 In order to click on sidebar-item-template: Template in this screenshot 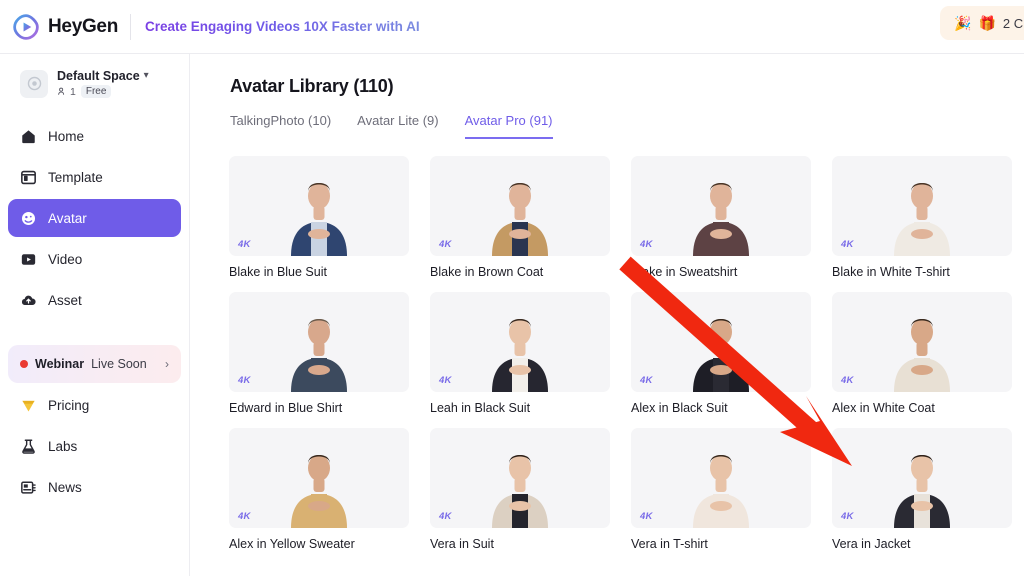, I will do `click(94, 177)`.